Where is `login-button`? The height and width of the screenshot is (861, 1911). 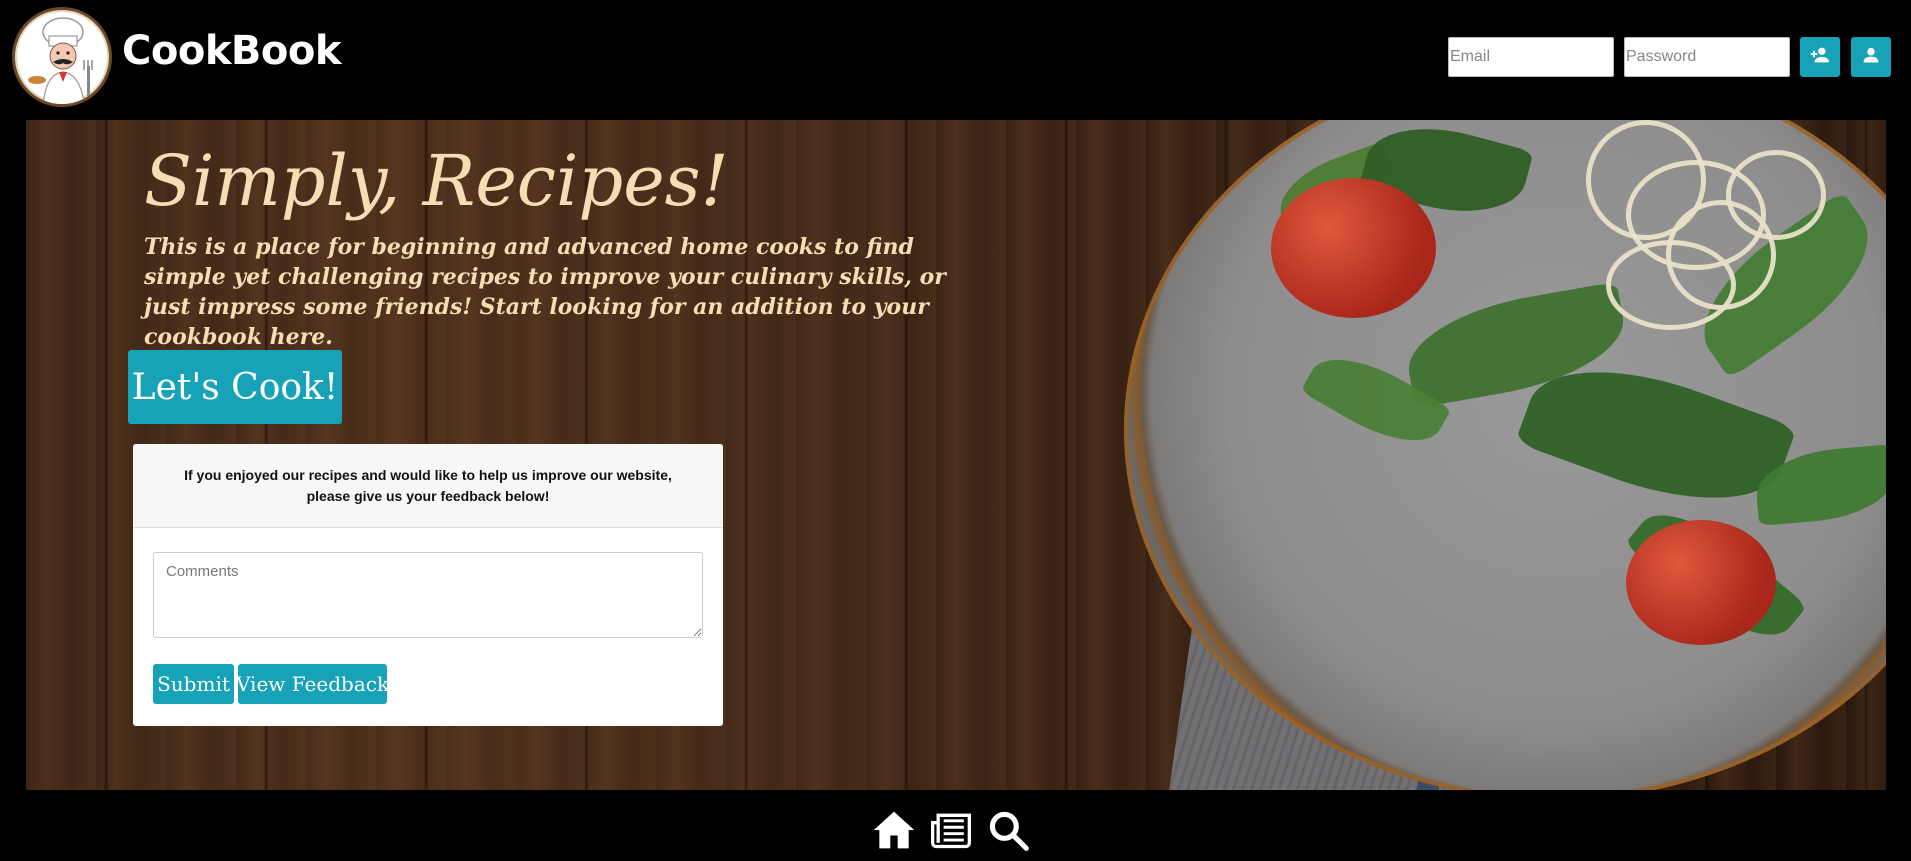 login-button is located at coordinates (1871, 57).